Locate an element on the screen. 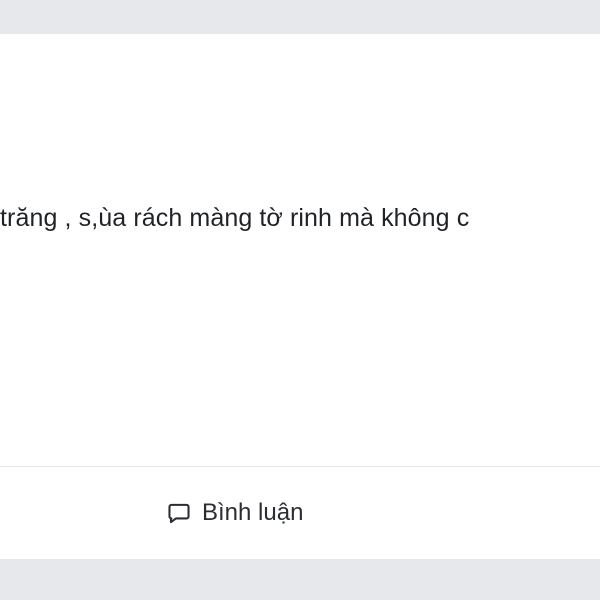 This screenshot has width=600, height=600. chat-bubble-icon is located at coordinates (179, 513).